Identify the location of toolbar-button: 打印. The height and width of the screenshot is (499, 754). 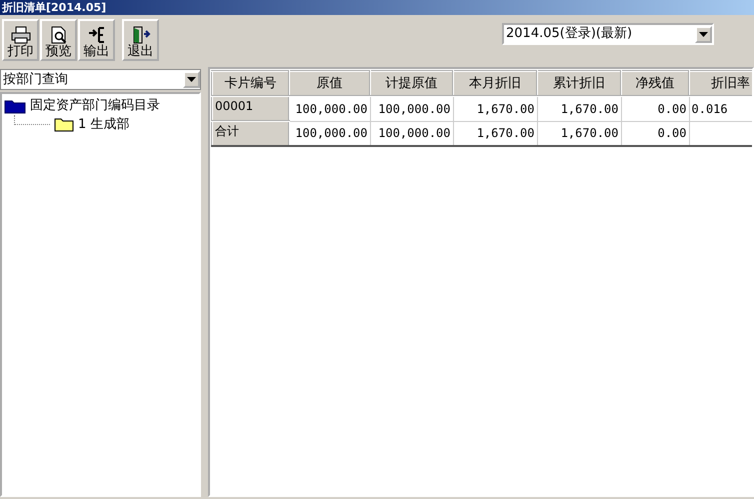
(20, 40).